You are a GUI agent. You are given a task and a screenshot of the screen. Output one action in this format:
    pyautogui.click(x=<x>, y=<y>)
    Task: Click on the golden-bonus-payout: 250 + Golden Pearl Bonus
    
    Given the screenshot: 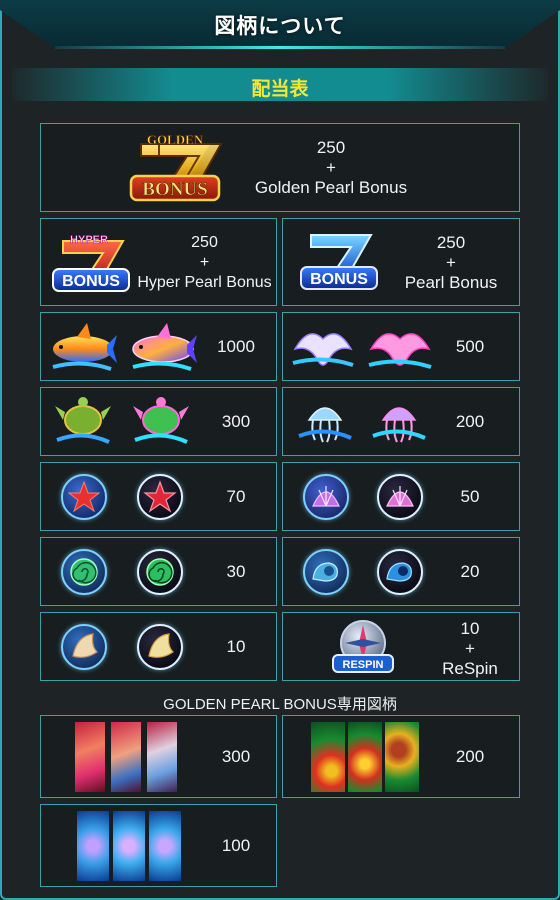 What is the action you would take?
    pyautogui.click(x=331, y=167)
    